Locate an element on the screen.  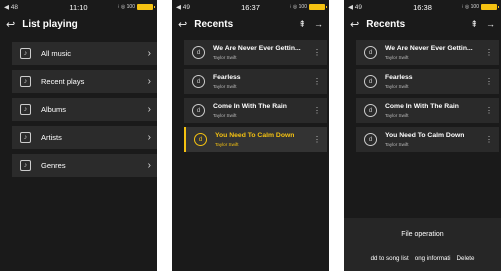
menu-item-genres: ♪ Genres › is located at coordinates (84, 165).